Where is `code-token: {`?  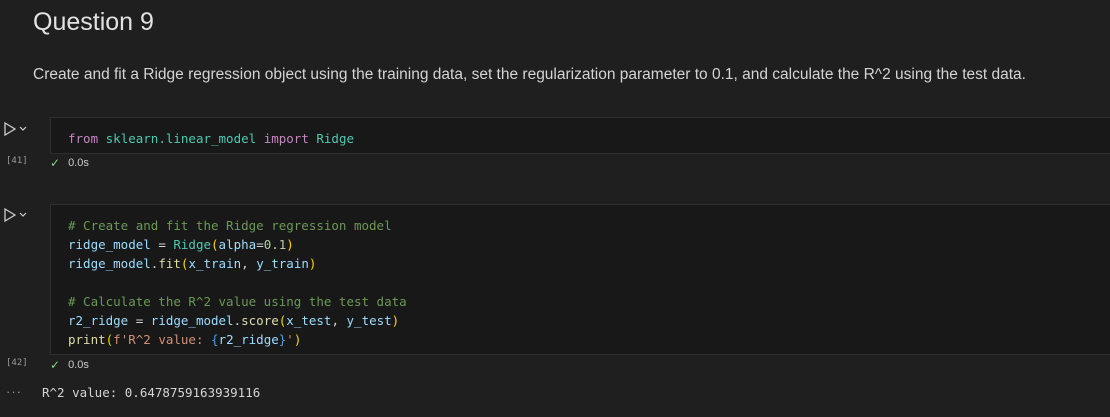
code-token: { is located at coordinates (215, 339).